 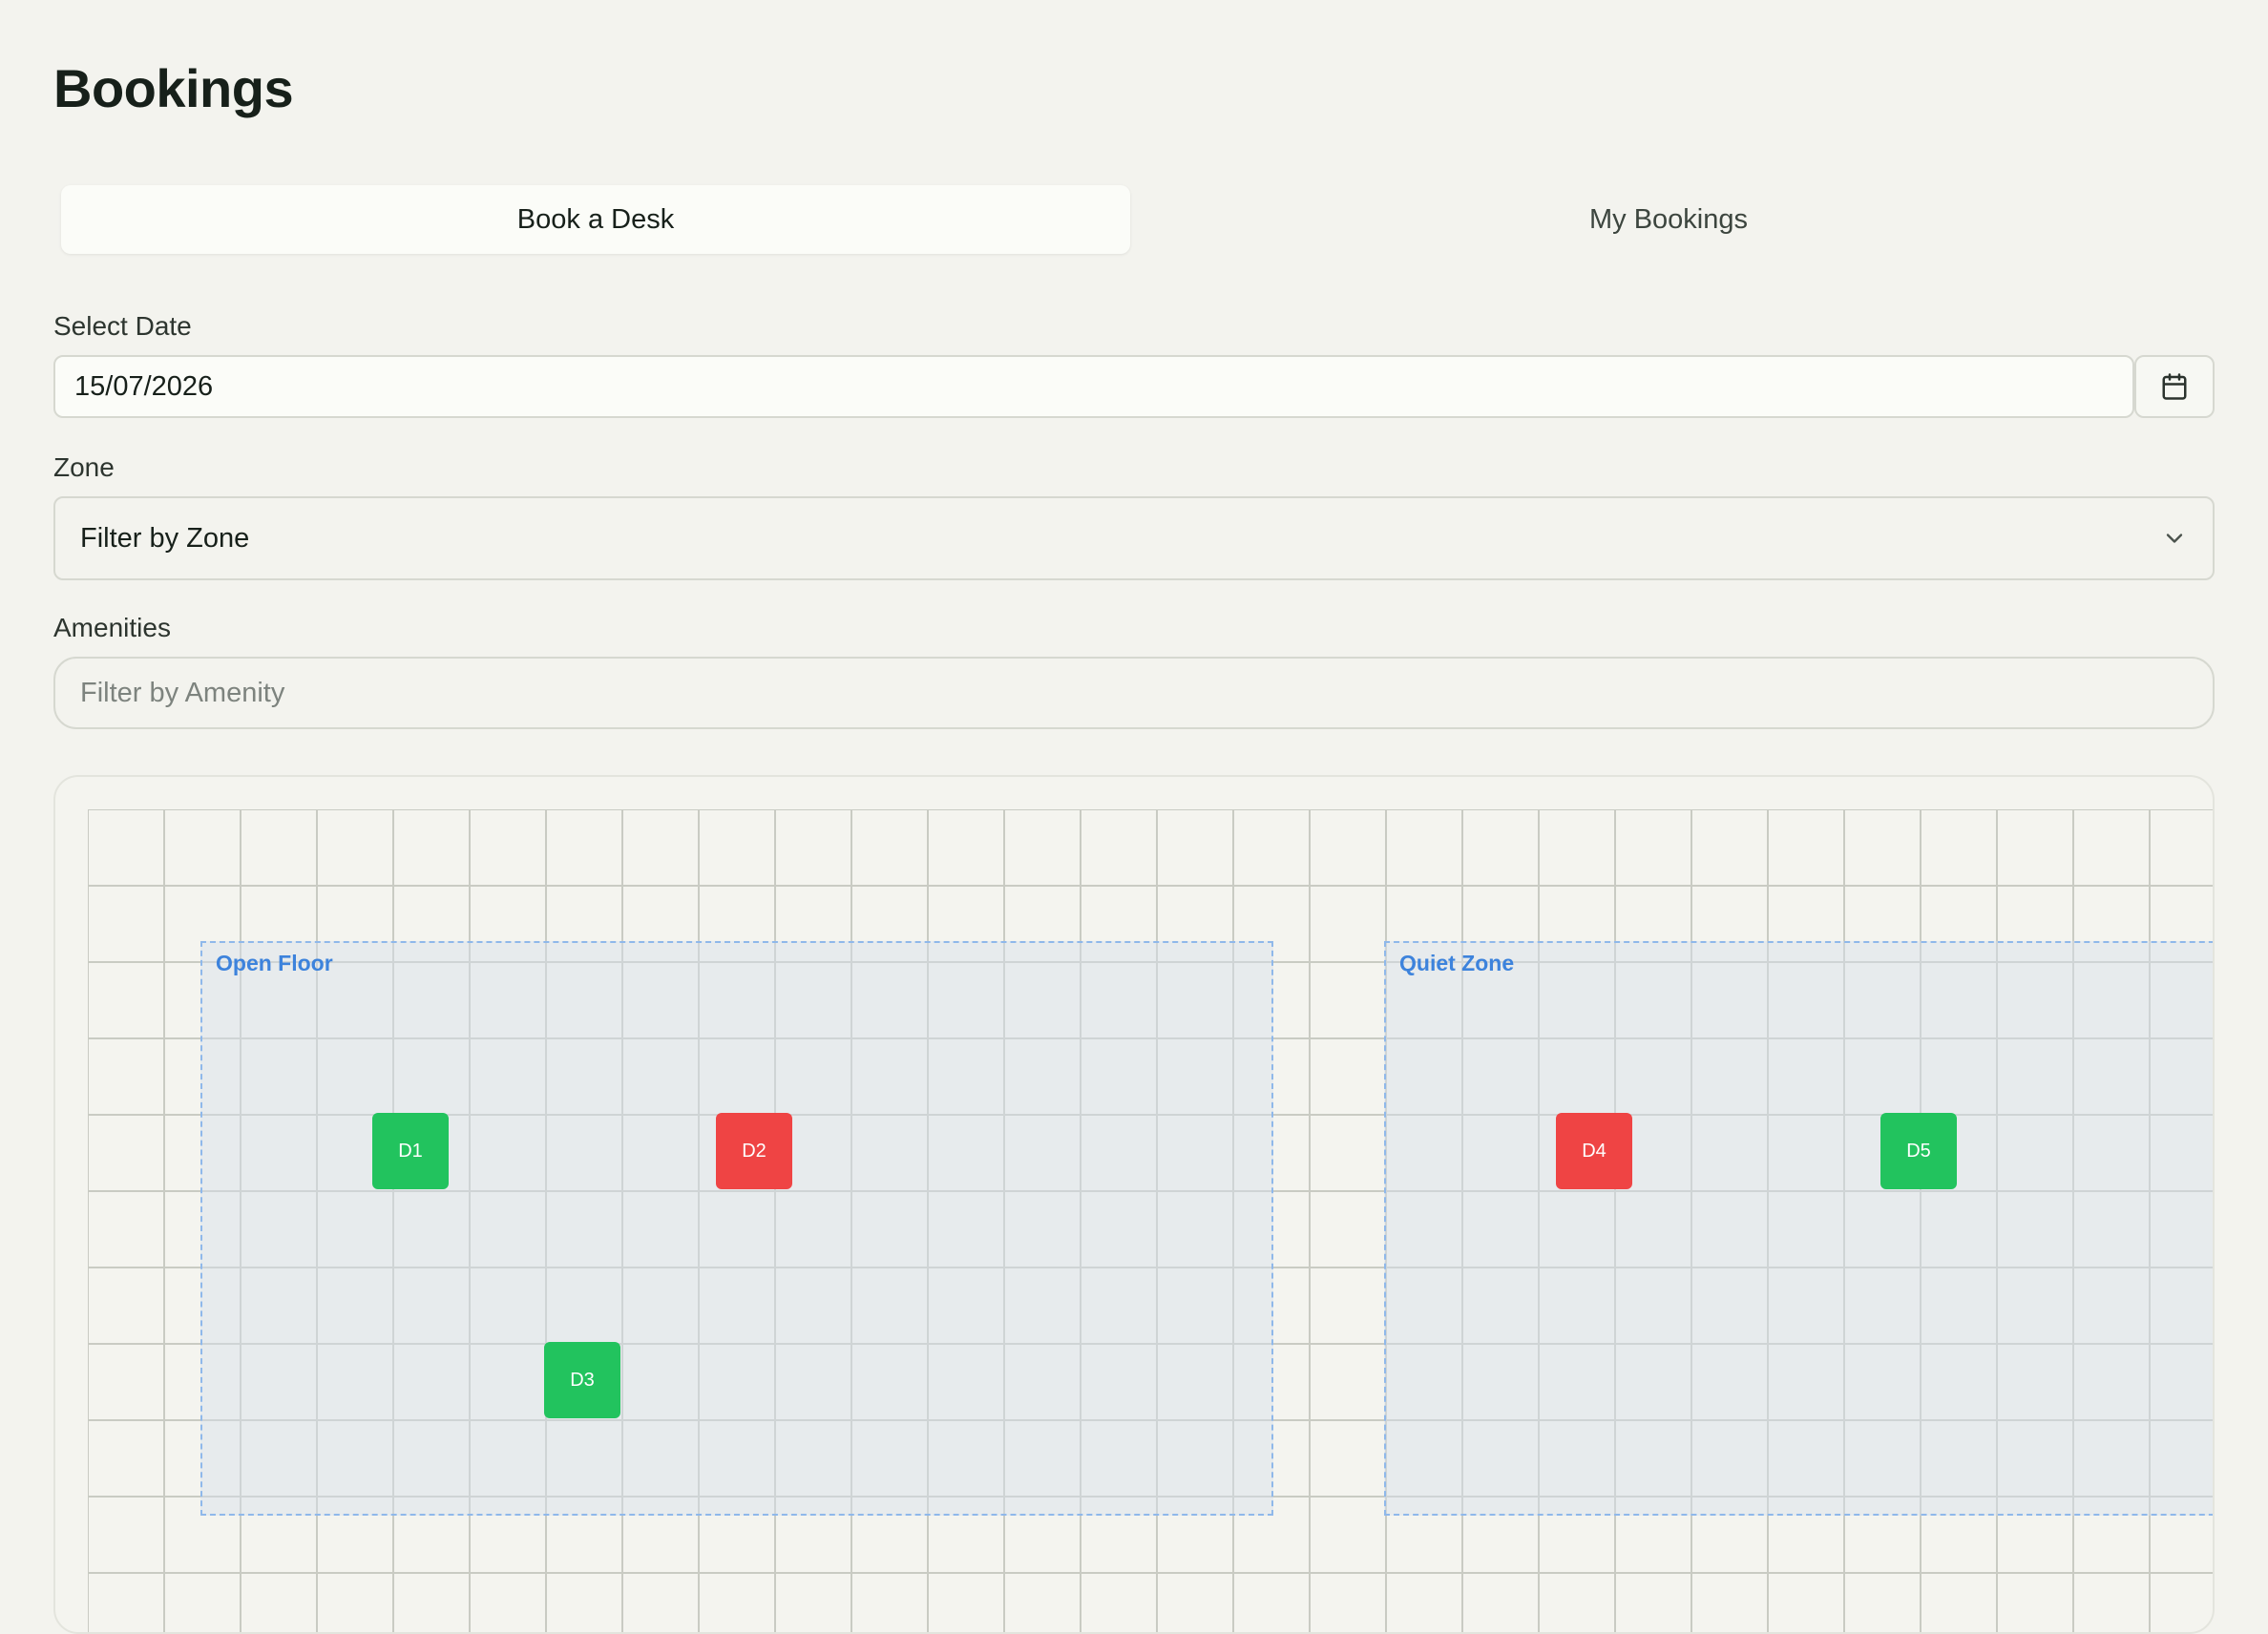 I want to click on zone-quiet-zone: Quiet Zone, so click(x=1799, y=1228).